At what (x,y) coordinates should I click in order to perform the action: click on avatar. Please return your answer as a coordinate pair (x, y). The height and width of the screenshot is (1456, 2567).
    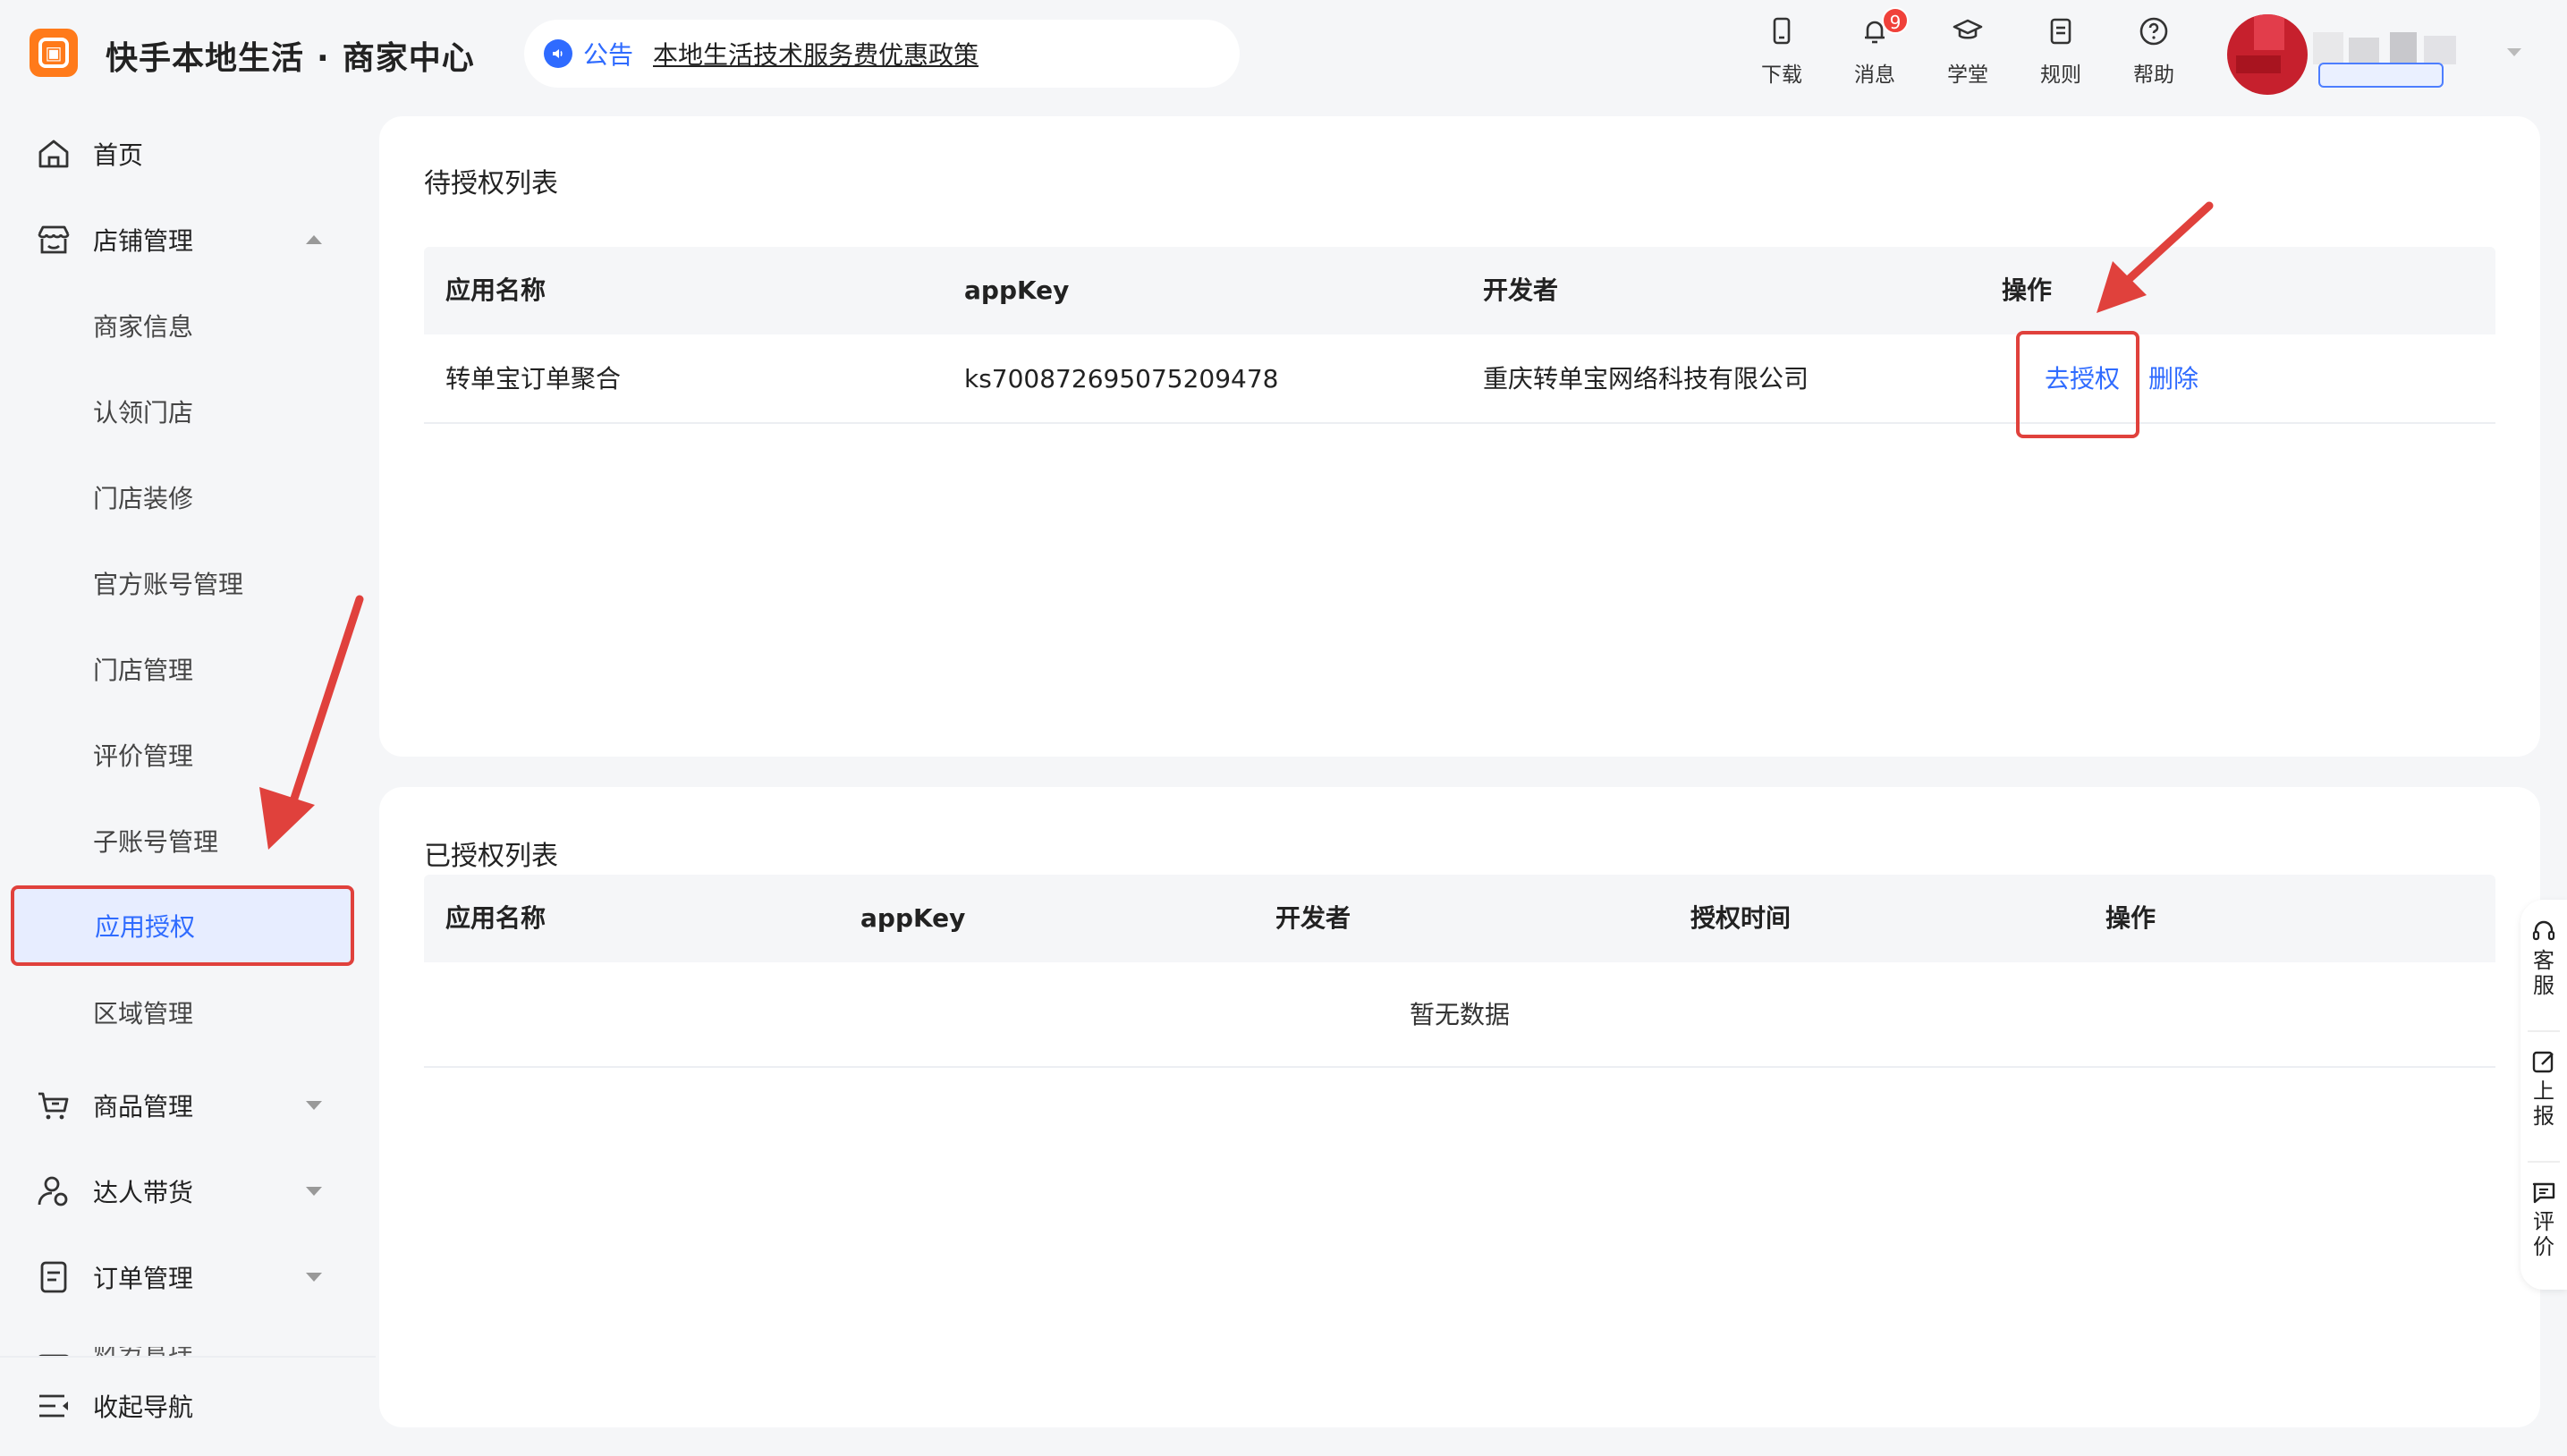
    Looking at the image, I should click on (2267, 54).